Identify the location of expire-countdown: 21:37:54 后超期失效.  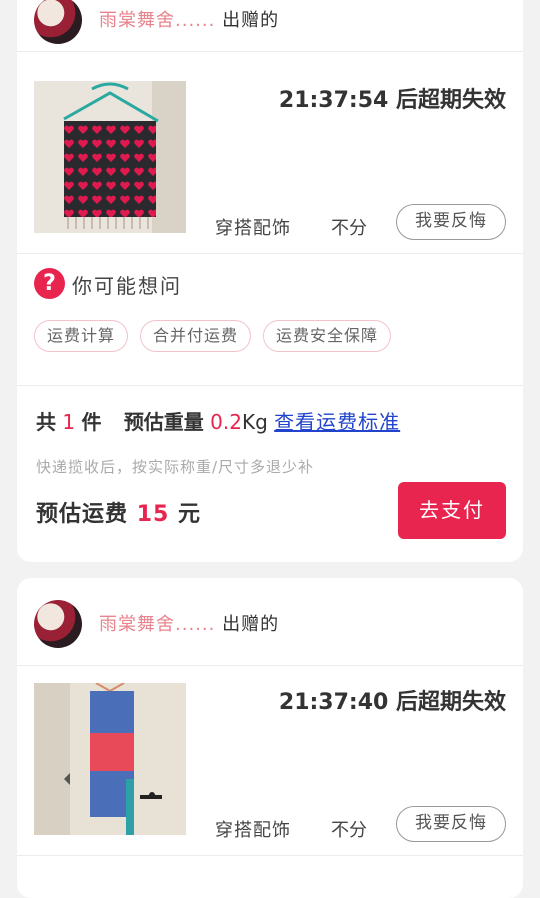
(392, 100).